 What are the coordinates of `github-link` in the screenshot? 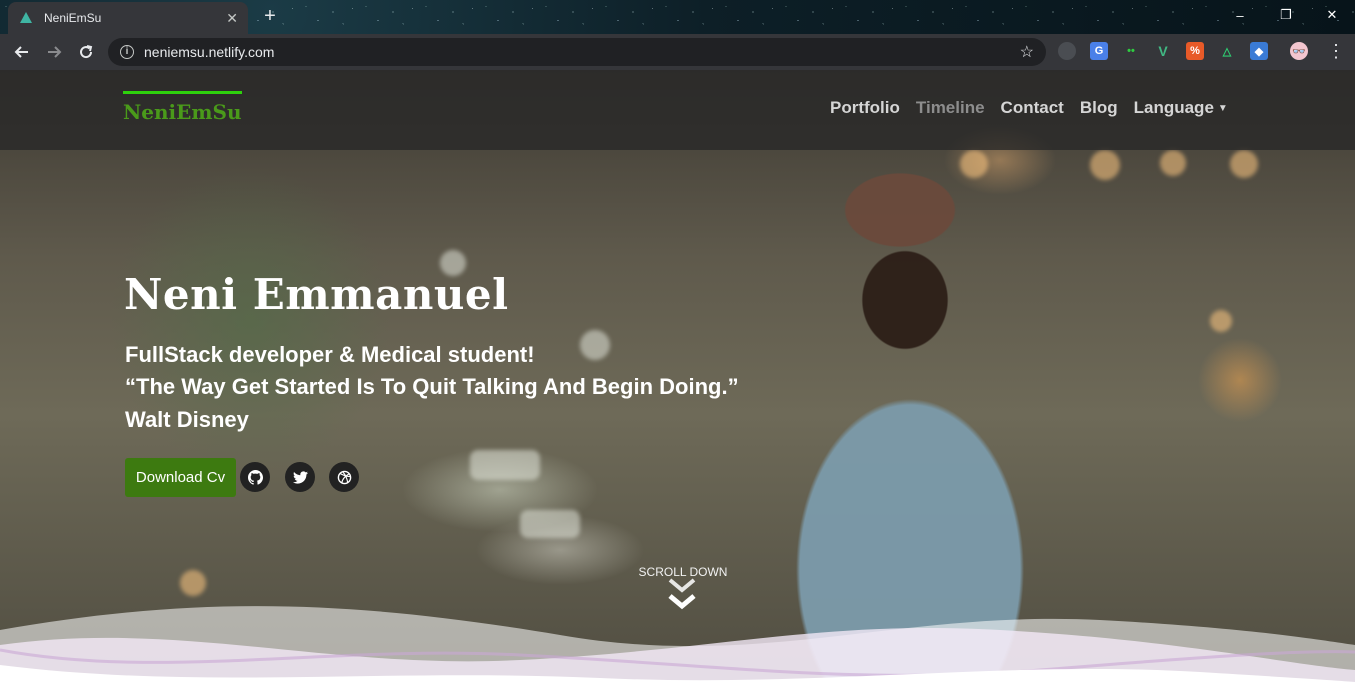 It's located at (255, 477).